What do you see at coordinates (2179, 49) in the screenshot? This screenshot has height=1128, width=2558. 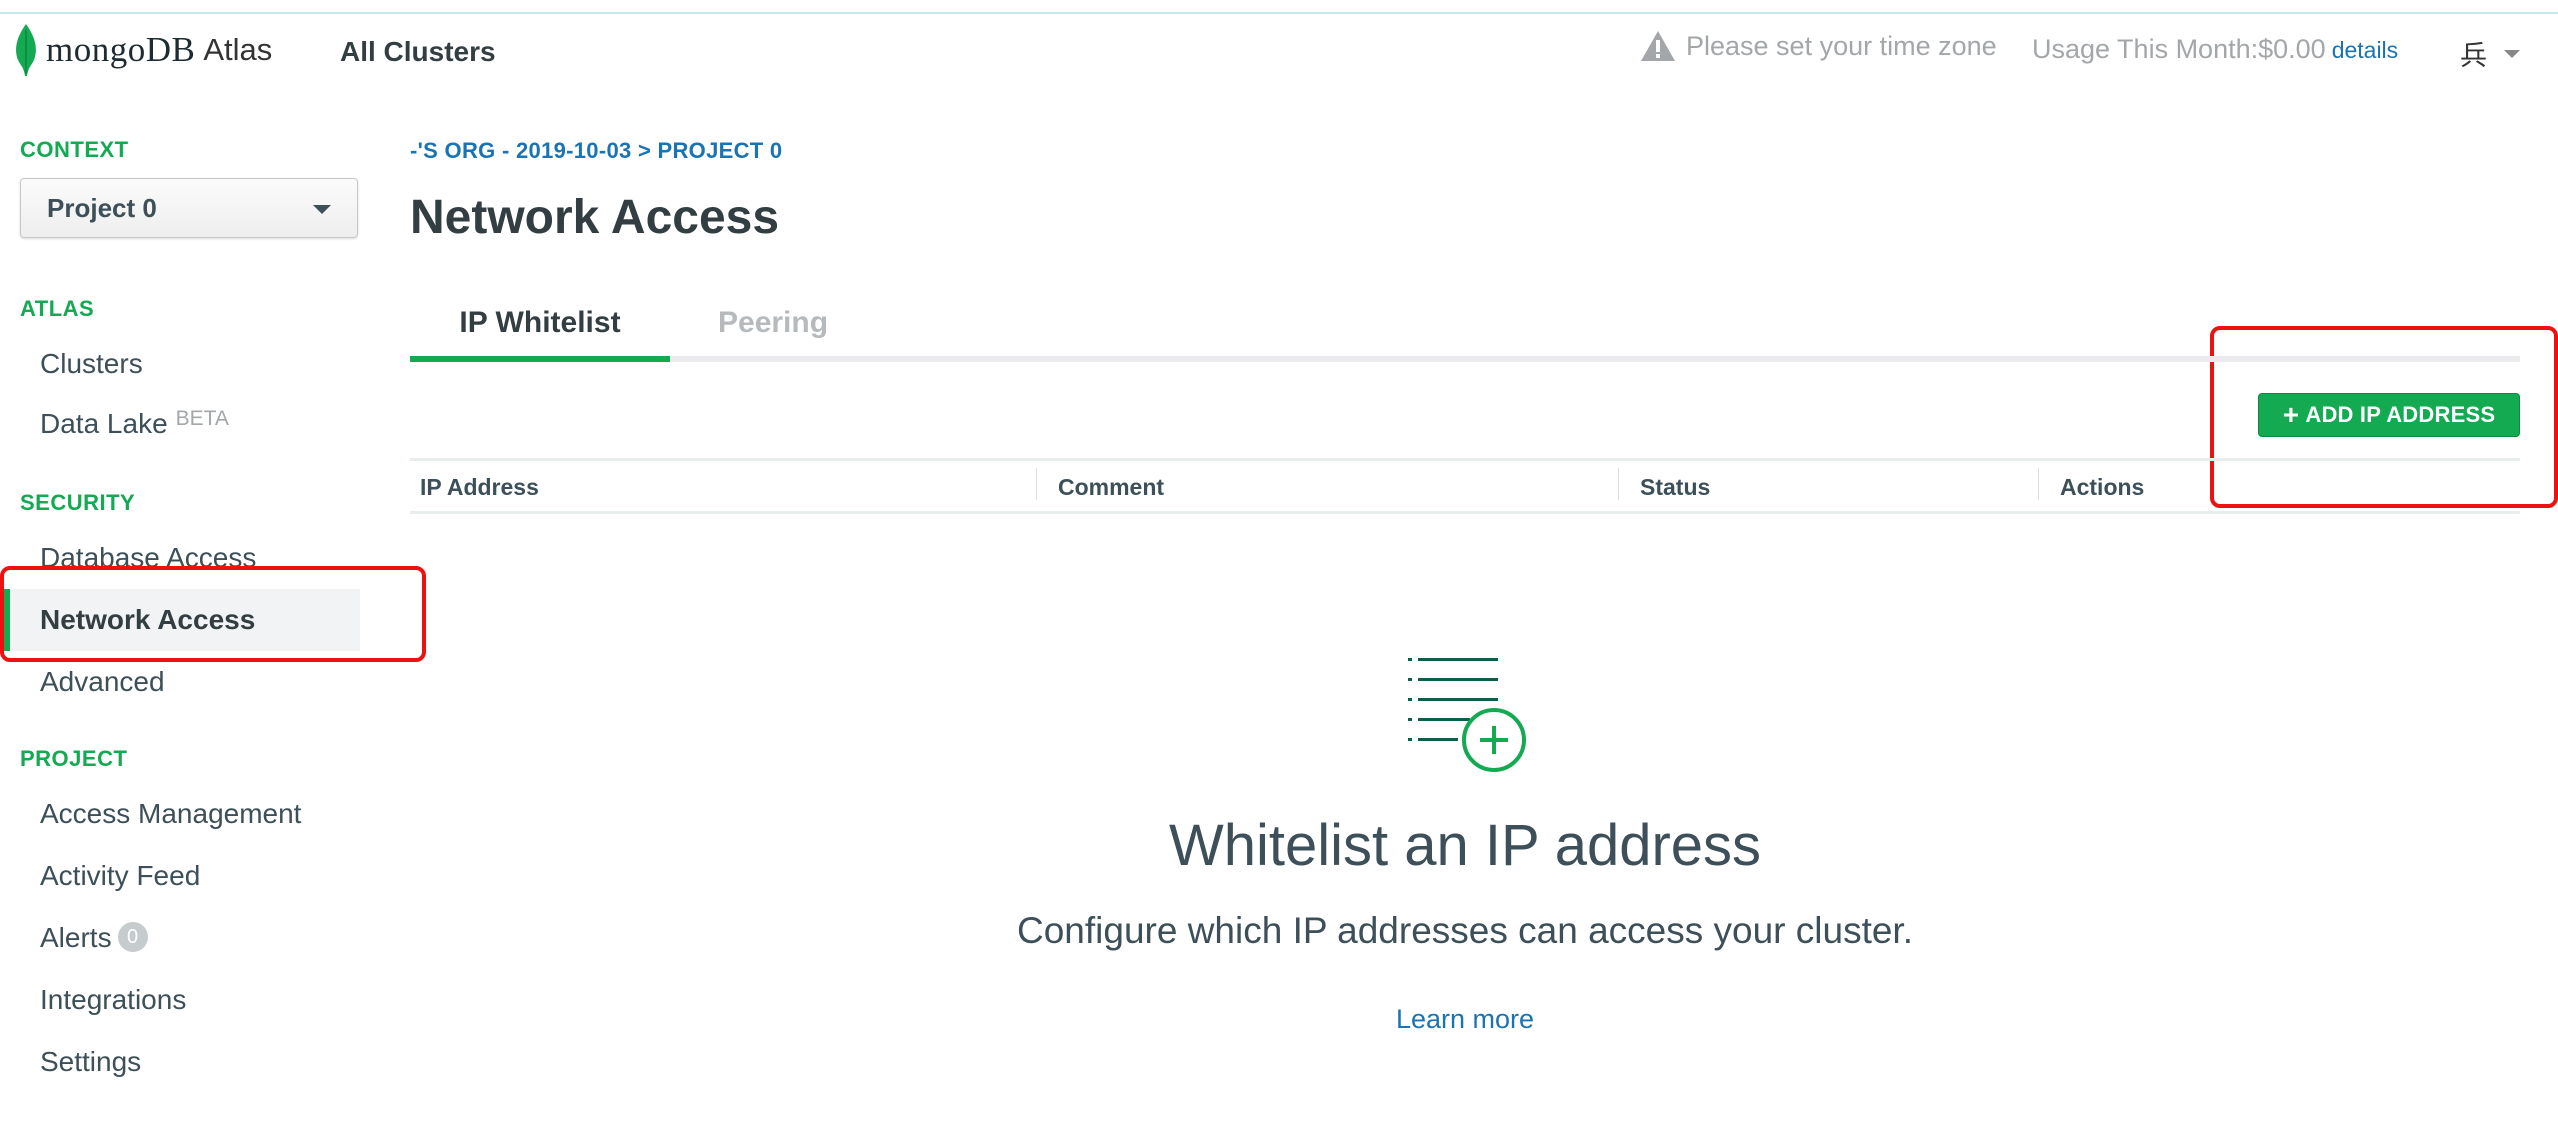 I see `usage-text: Usage This Month:$0.00` at bounding box center [2179, 49].